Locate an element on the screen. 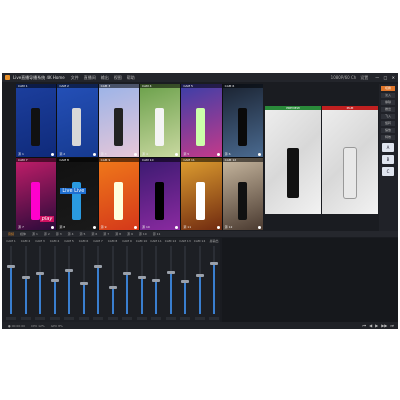 This screenshot has height=400, width=400. tab: 源 7 is located at coordinates (106, 234).